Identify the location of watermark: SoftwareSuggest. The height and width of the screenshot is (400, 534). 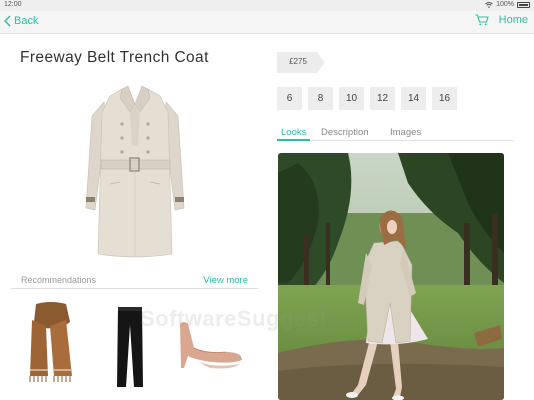
(234, 318).